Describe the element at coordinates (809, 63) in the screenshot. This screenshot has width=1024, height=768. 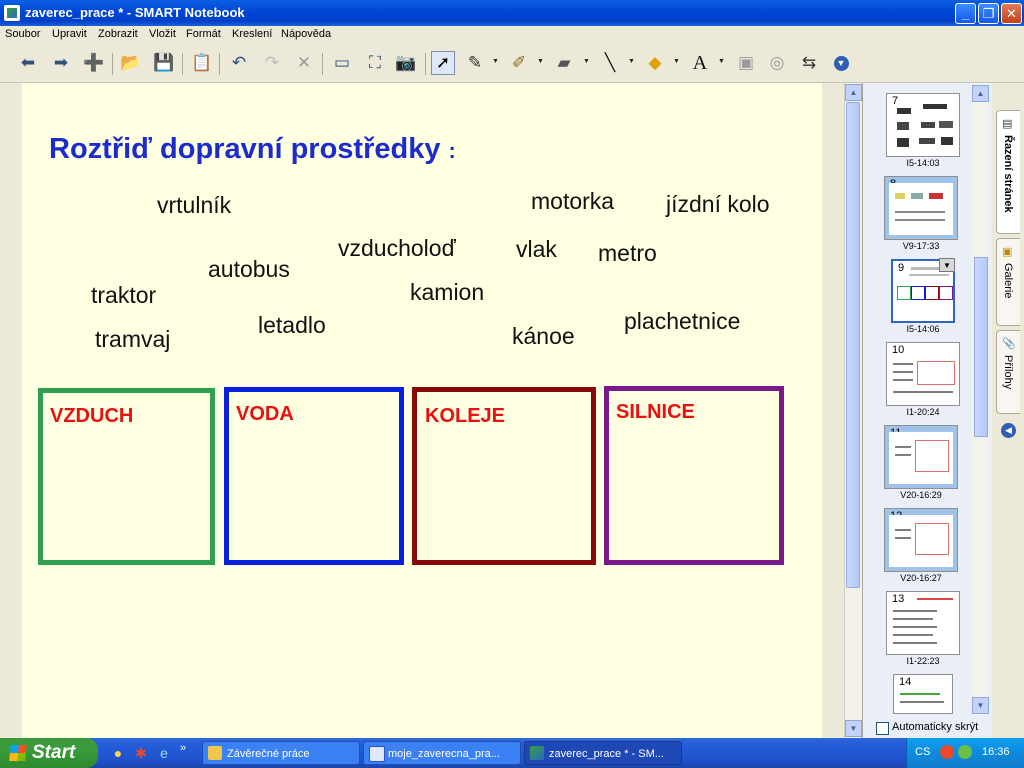
I see `move-toolbar-icon: ⇆` at that location.